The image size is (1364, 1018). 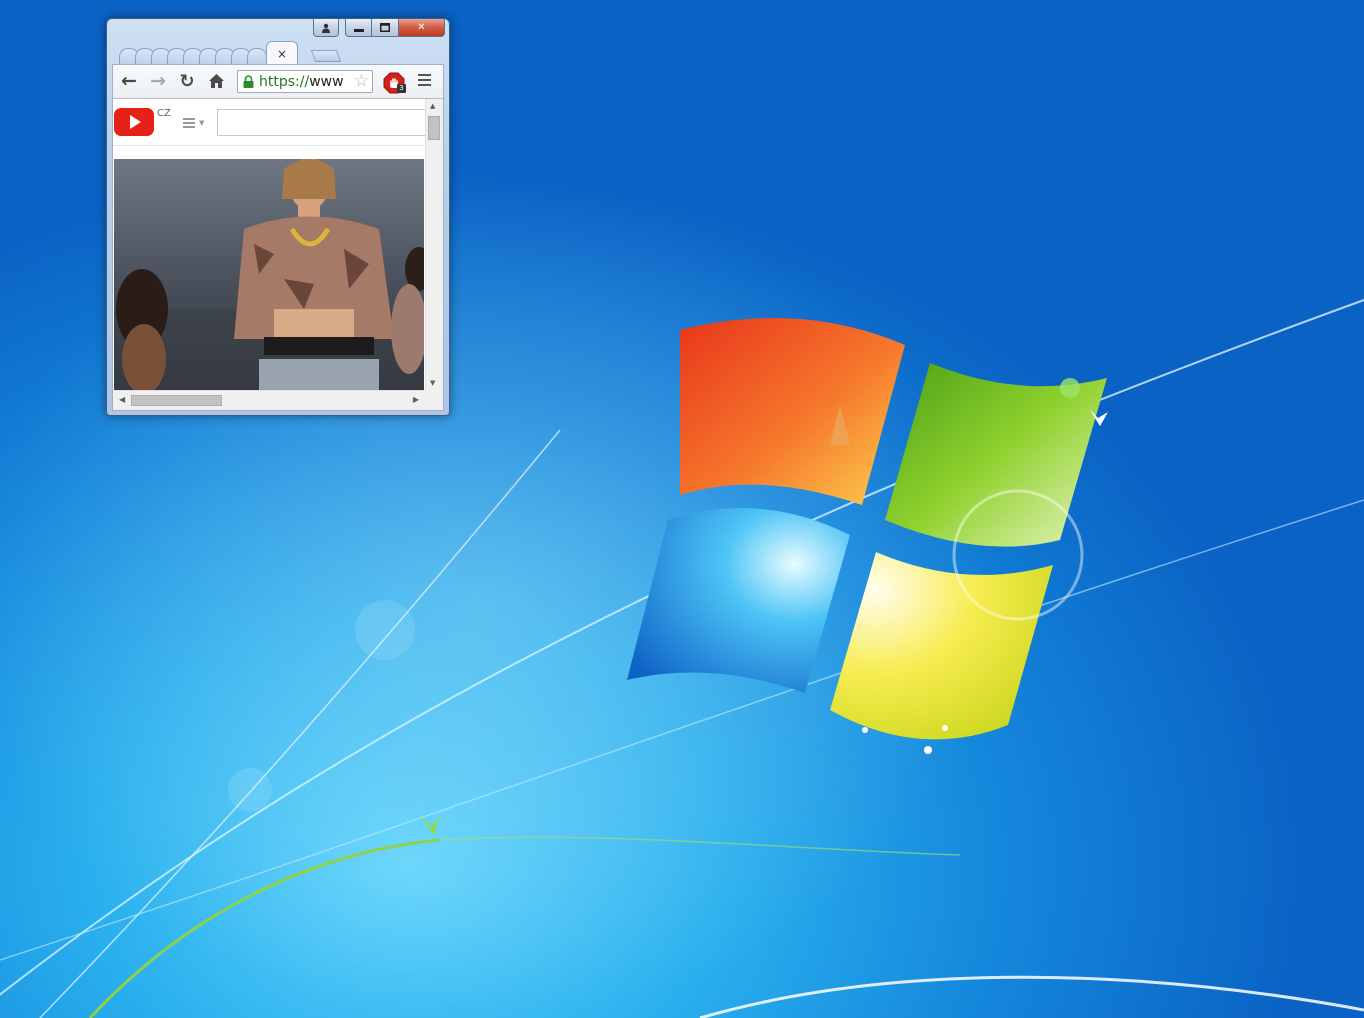 I want to click on url-text: https://www, so click(x=305, y=82).